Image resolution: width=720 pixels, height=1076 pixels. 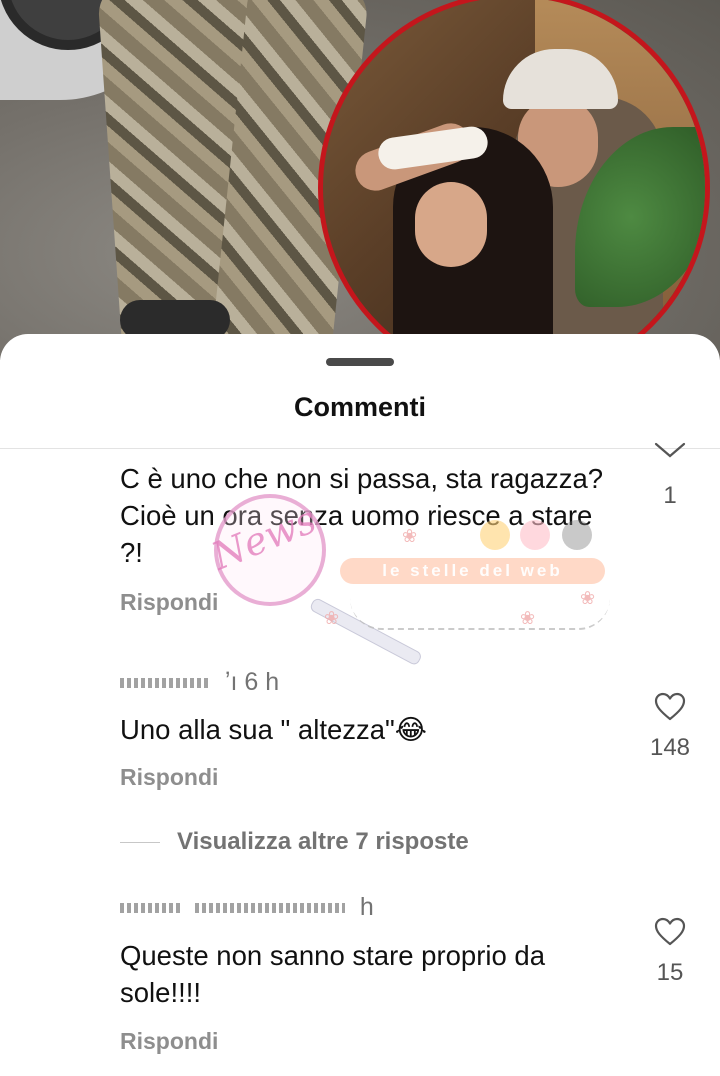 What do you see at coordinates (366, 907) in the screenshot?
I see `comment-time: h` at bounding box center [366, 907].